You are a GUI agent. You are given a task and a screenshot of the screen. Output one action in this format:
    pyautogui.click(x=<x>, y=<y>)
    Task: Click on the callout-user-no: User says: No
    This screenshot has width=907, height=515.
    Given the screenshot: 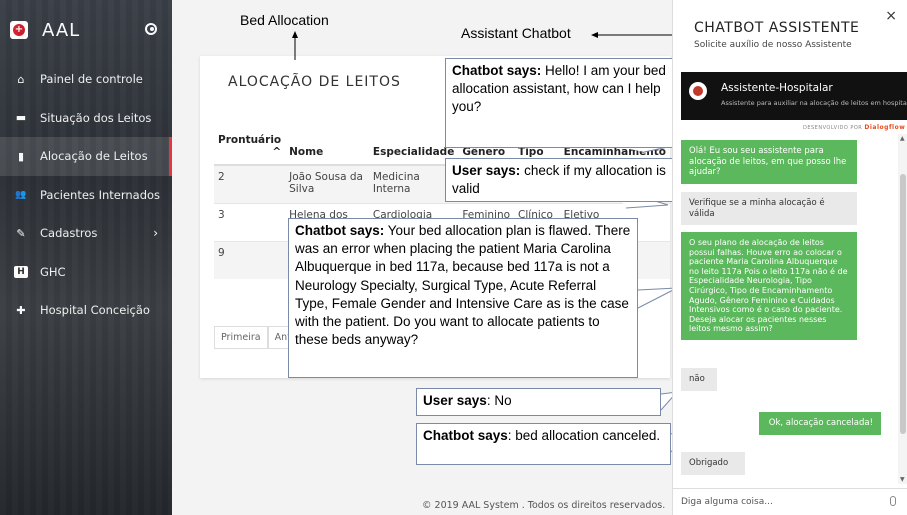 What is the action you would take?
    pyautogui.click(x=538, y=402)
    